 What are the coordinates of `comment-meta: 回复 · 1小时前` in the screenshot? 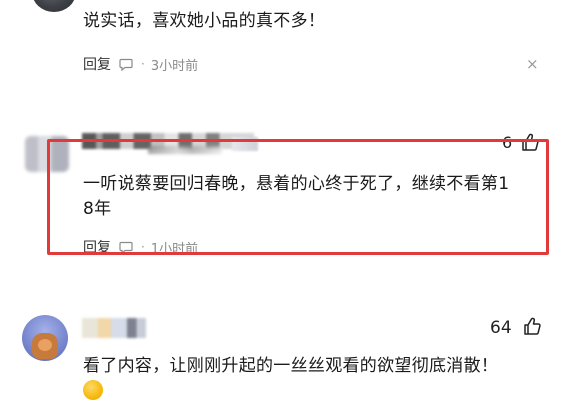 It's located at (141, 247).